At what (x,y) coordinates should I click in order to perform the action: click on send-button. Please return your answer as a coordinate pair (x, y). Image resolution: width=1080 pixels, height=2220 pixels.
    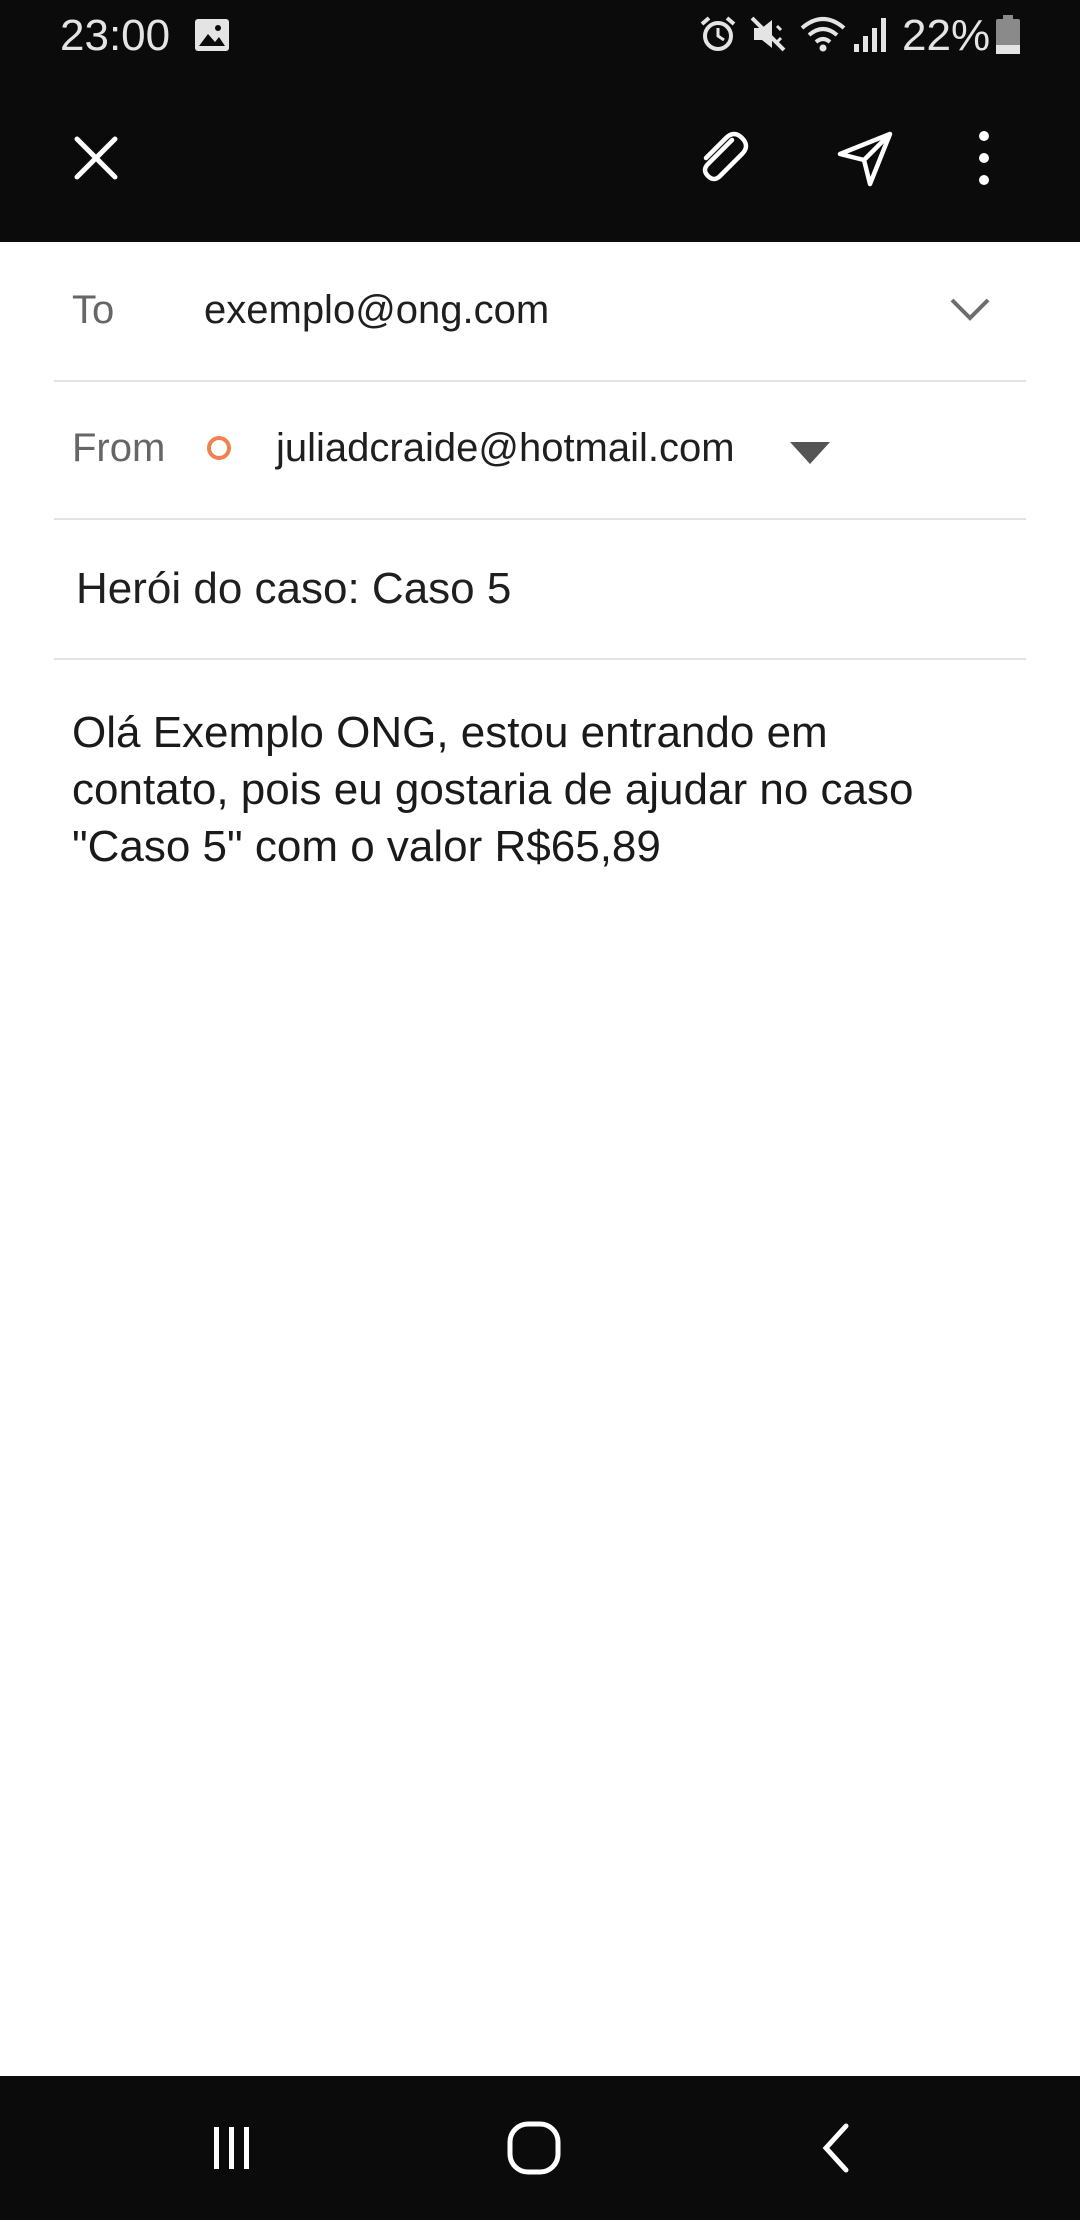
    Looking at the image, I should click on (866, 158).